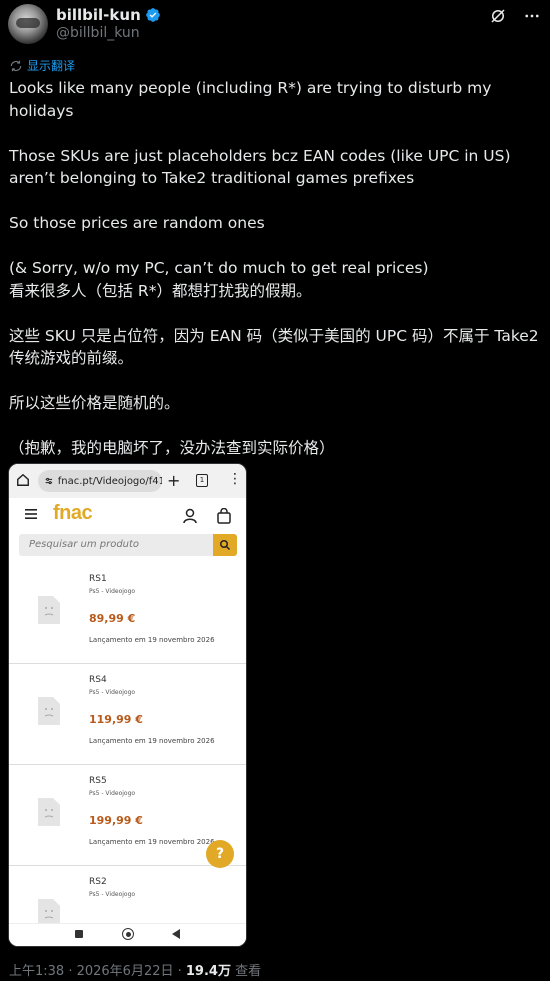 Image resolution: width=550 pixels, height=981 pixels. I want to click on more-icon, so click(532, 16).